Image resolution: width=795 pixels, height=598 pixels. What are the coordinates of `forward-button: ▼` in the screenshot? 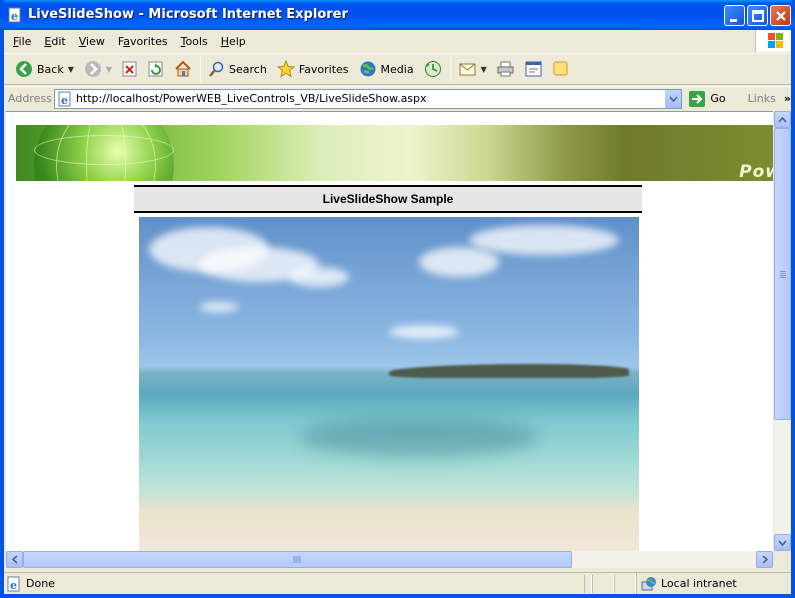 It's located at (98, 69).